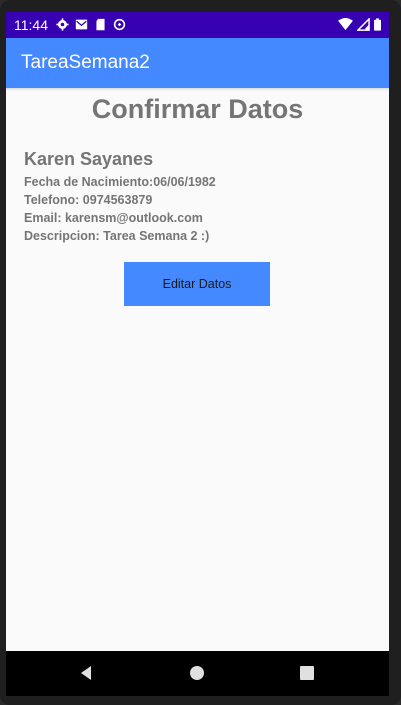 This screenshot has height=705, width=401. What do you see at coordinates (31, 25) in the screenshot?
I see `status-time: 11:44` at bounding box center [31, 25].